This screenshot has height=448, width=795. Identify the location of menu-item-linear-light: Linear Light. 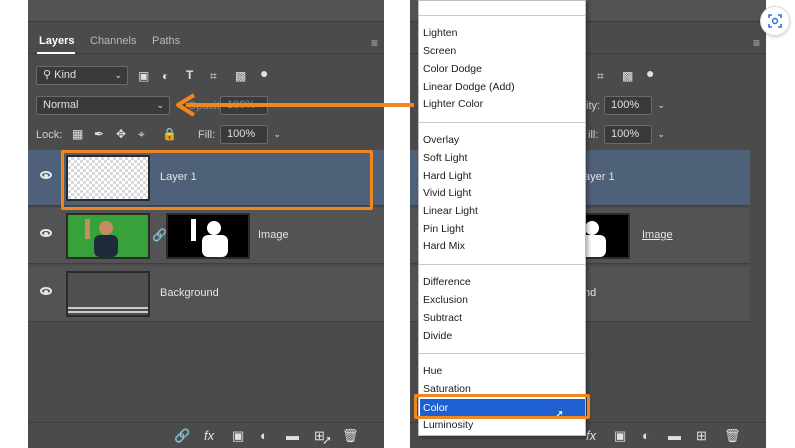
(450, 211).